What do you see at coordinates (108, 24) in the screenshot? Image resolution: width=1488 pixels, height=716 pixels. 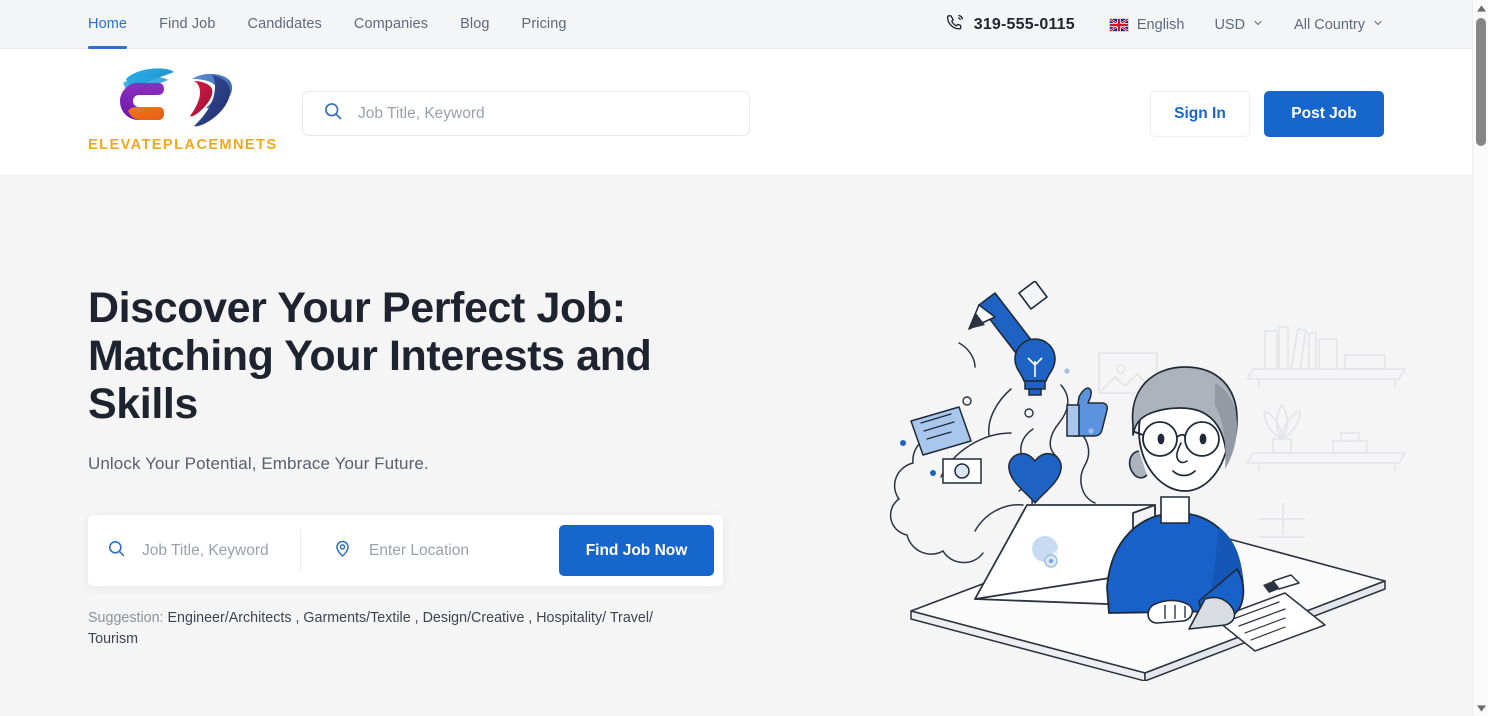 I see `nav-item-home: Home` at bounding box center [108, 24].